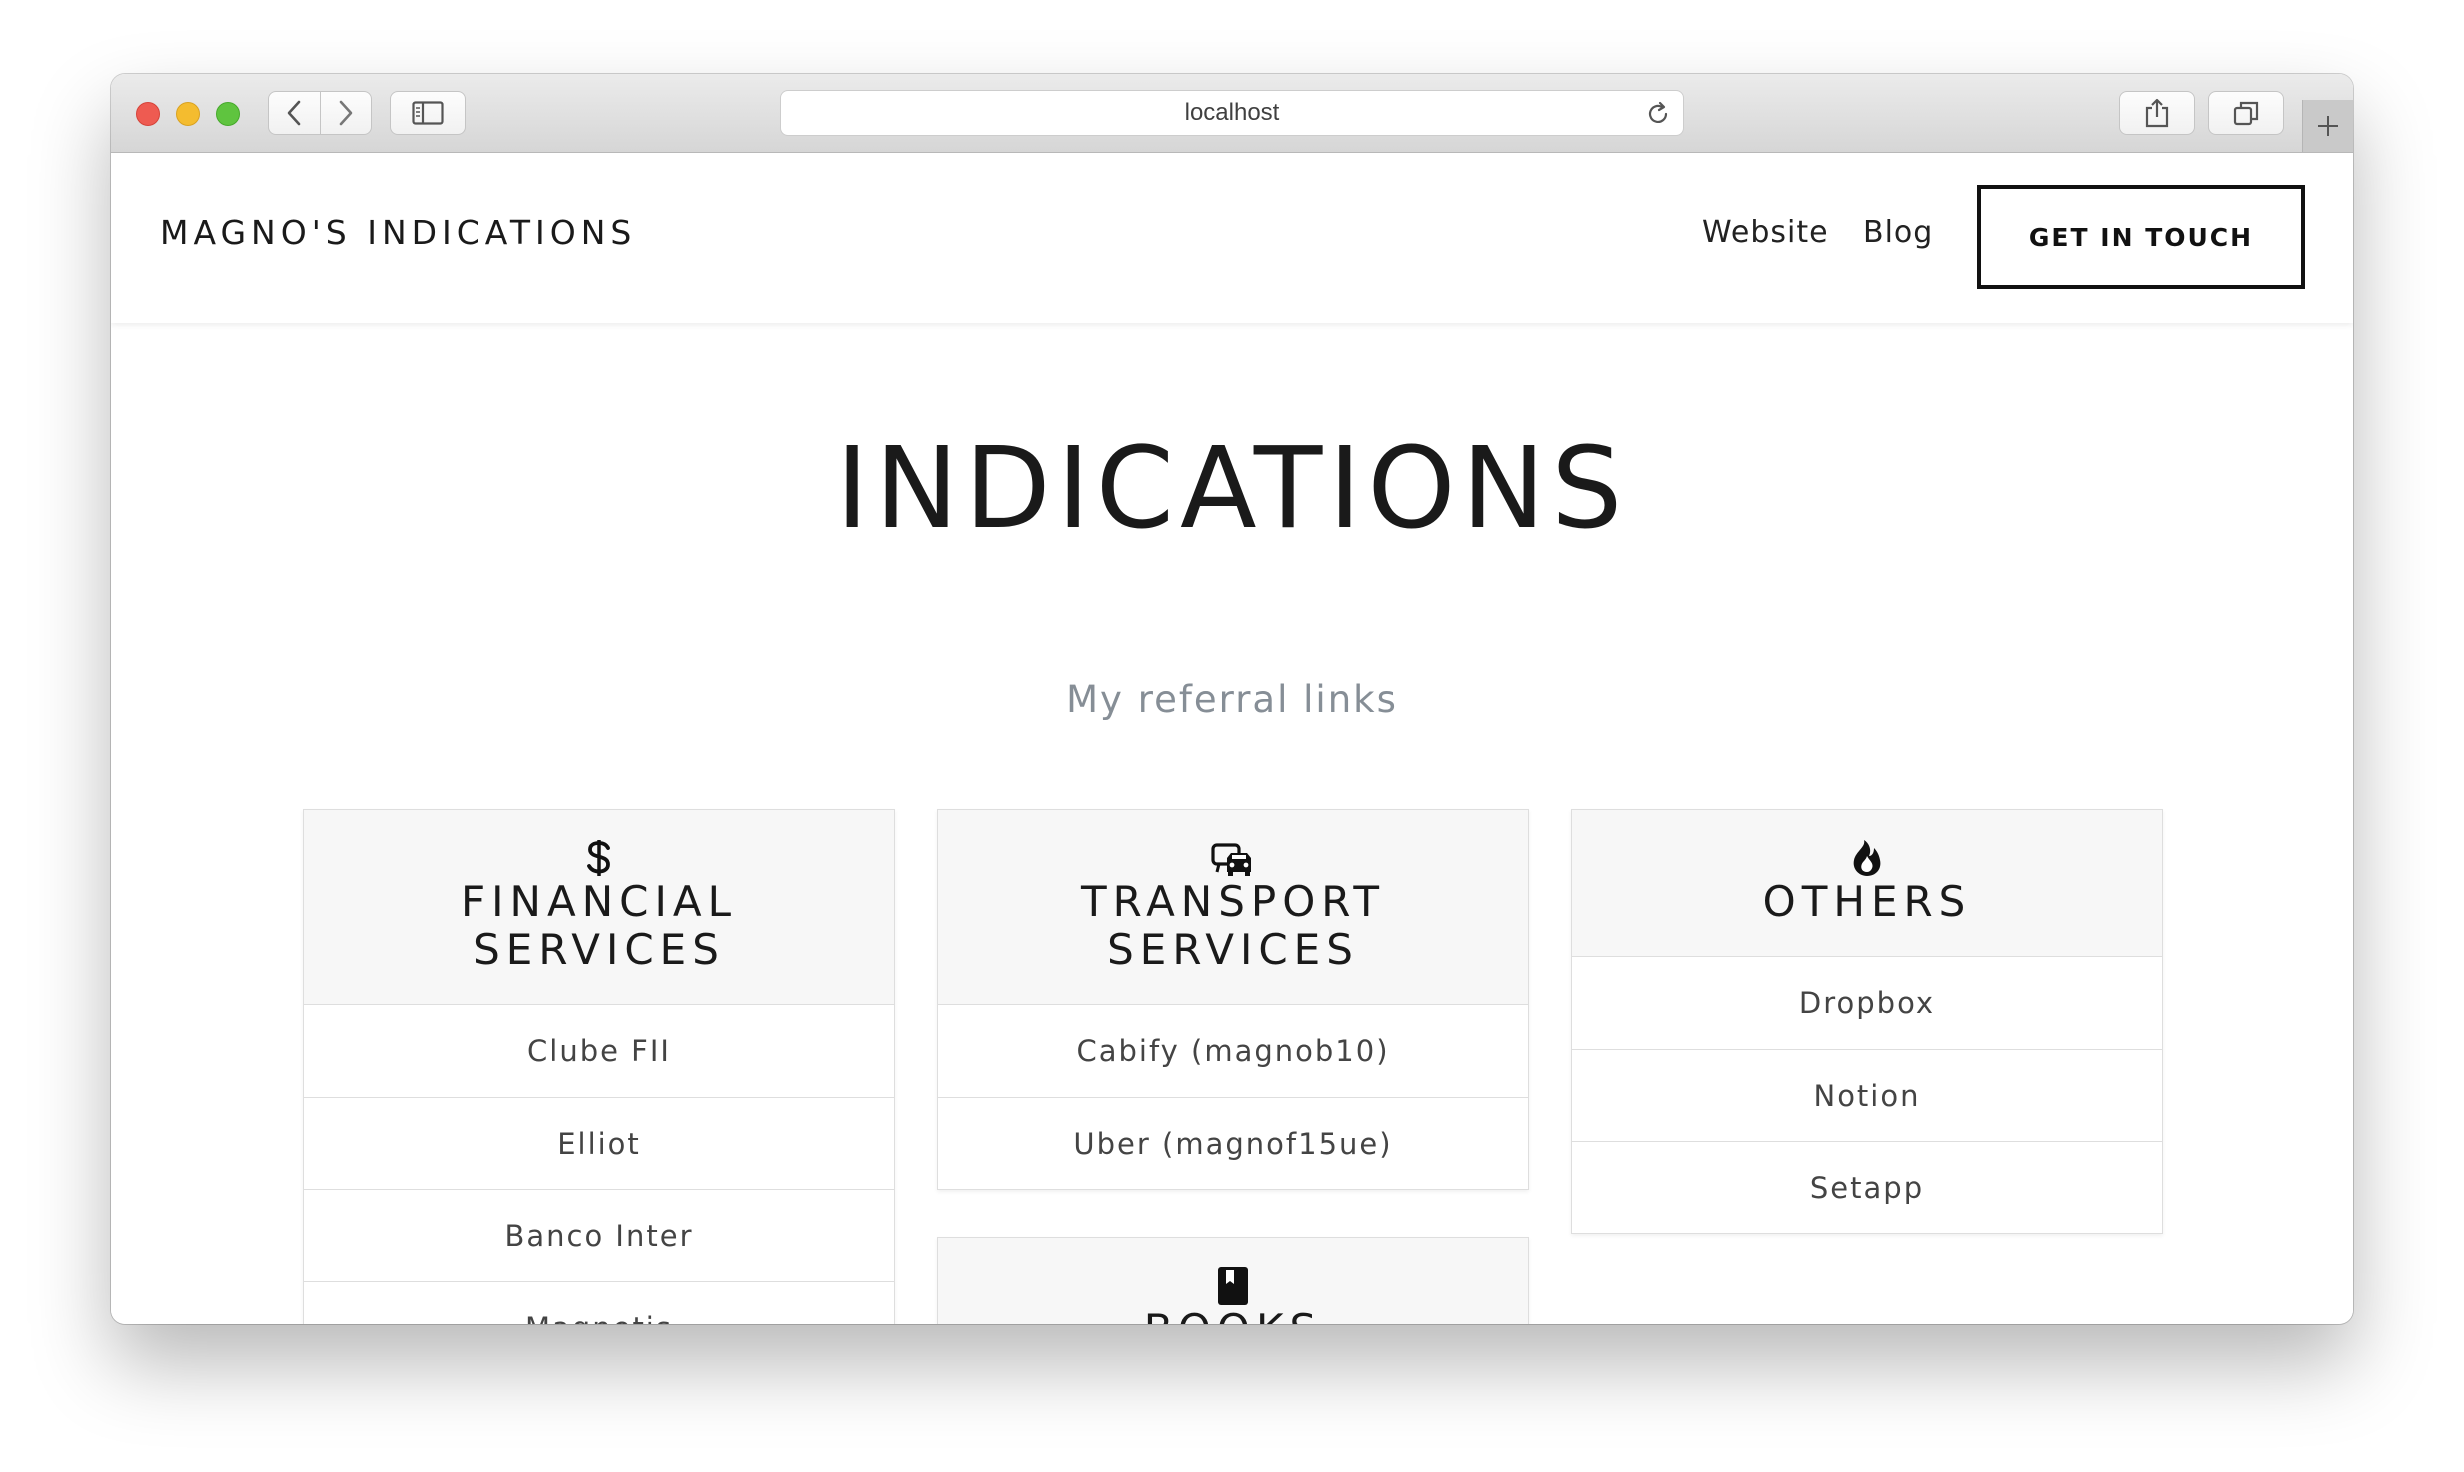 The width and height of the screenshot is (2464, 1472). Describe the element at coordinates (2141, 237) in the screenshot. I see `get-in-touch-button: GET IN TOUCH` at that location.